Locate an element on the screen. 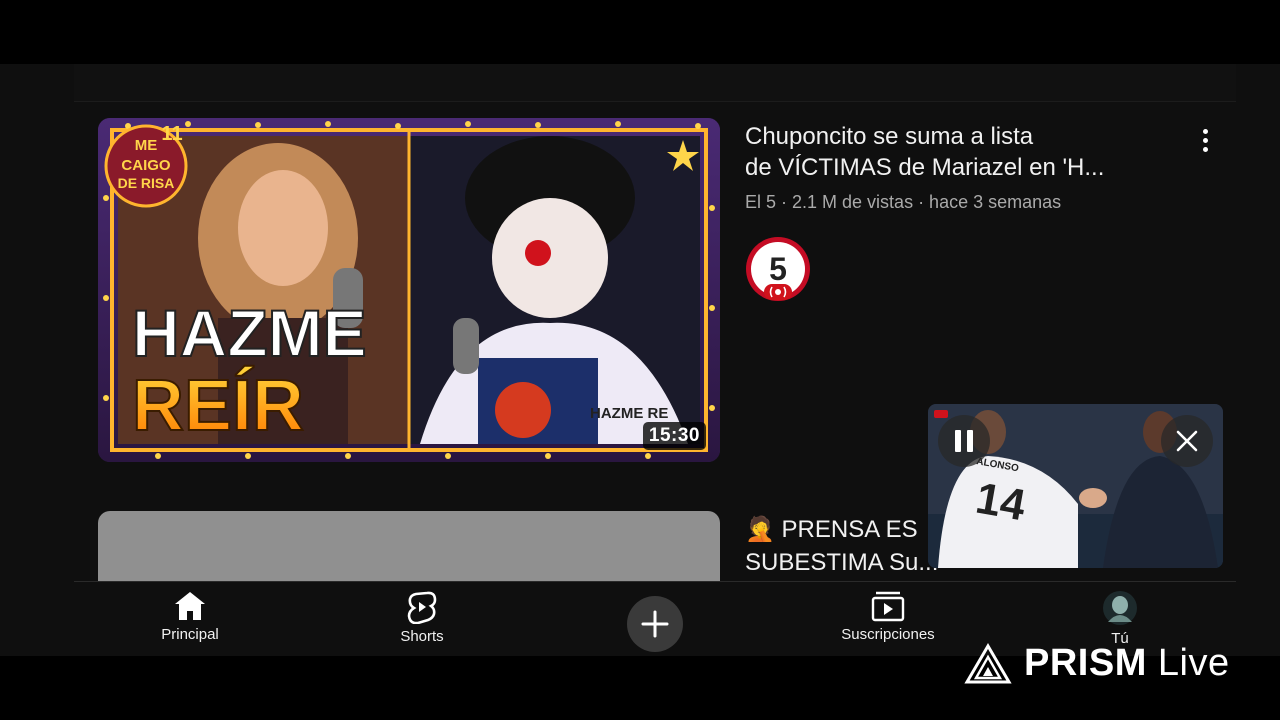 Image resolution: width=1280 pixels, height=720 pixels. miniplayer-pause-button is located at coordinates (964, 441).